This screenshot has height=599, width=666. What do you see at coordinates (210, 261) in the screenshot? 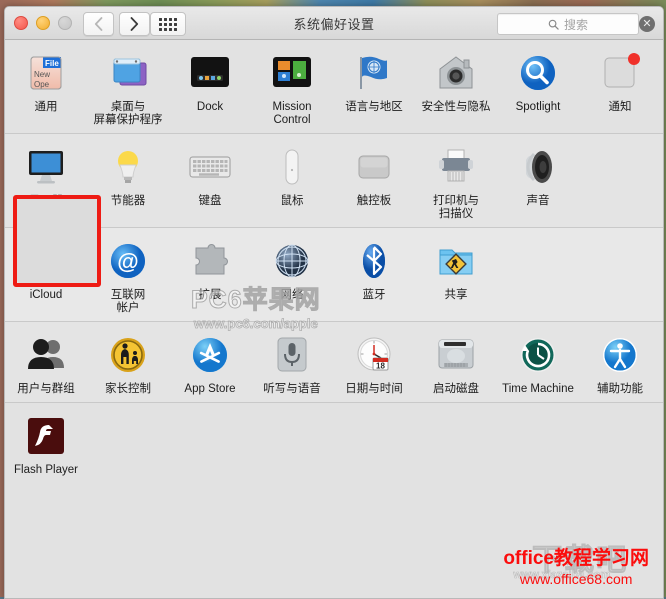
I see `extensions-icon` at bounding box center [210, 261].